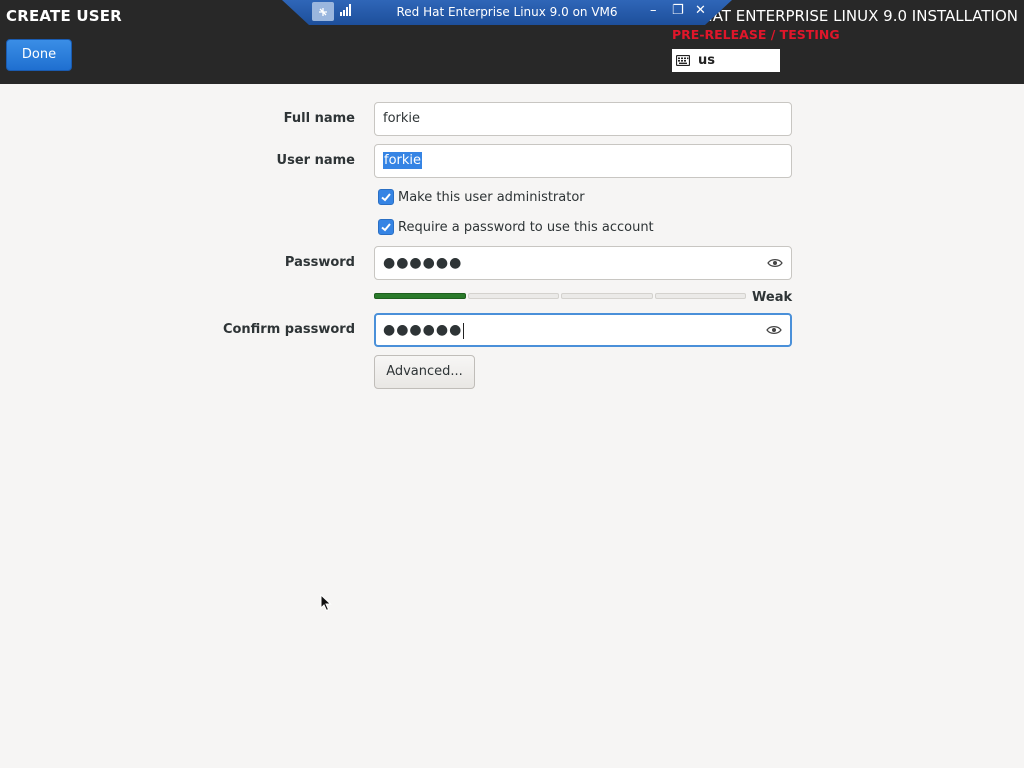 Image resolution: width=1024 pixels, height=768 pixels. Describe the element at coordinates (653, 10) in the screenshot. I see `vm-minimize-button: –` at that location.